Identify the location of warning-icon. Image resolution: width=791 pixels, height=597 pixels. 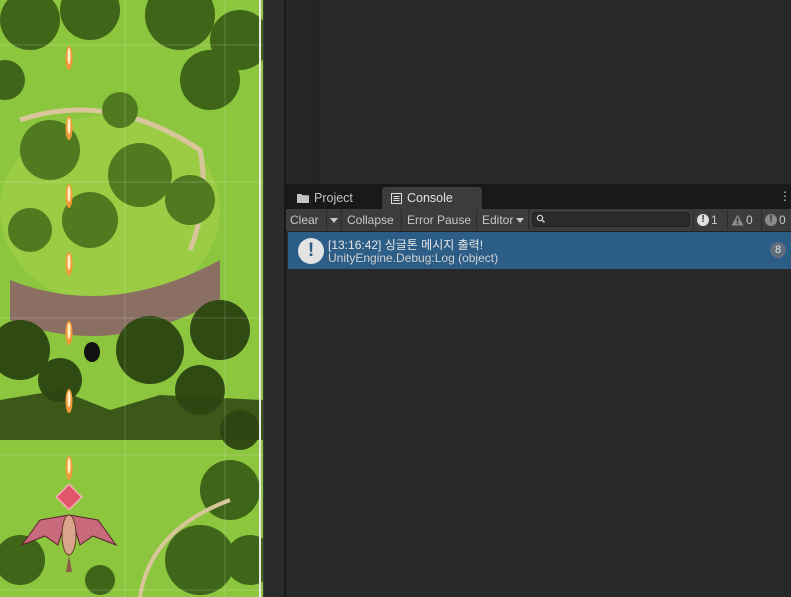
(737, 220).